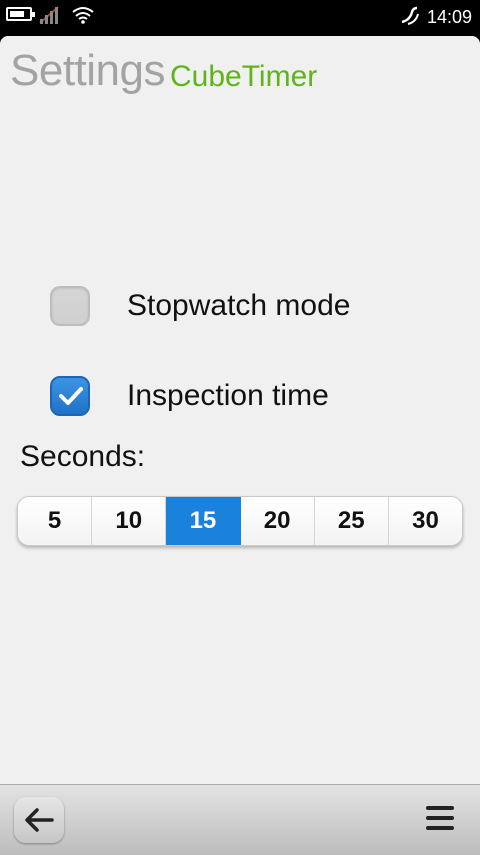 This screenshot has height=855, width=480. I want to click on seconds-selector: 5 10 15 20 25 30, so click(240, 521).